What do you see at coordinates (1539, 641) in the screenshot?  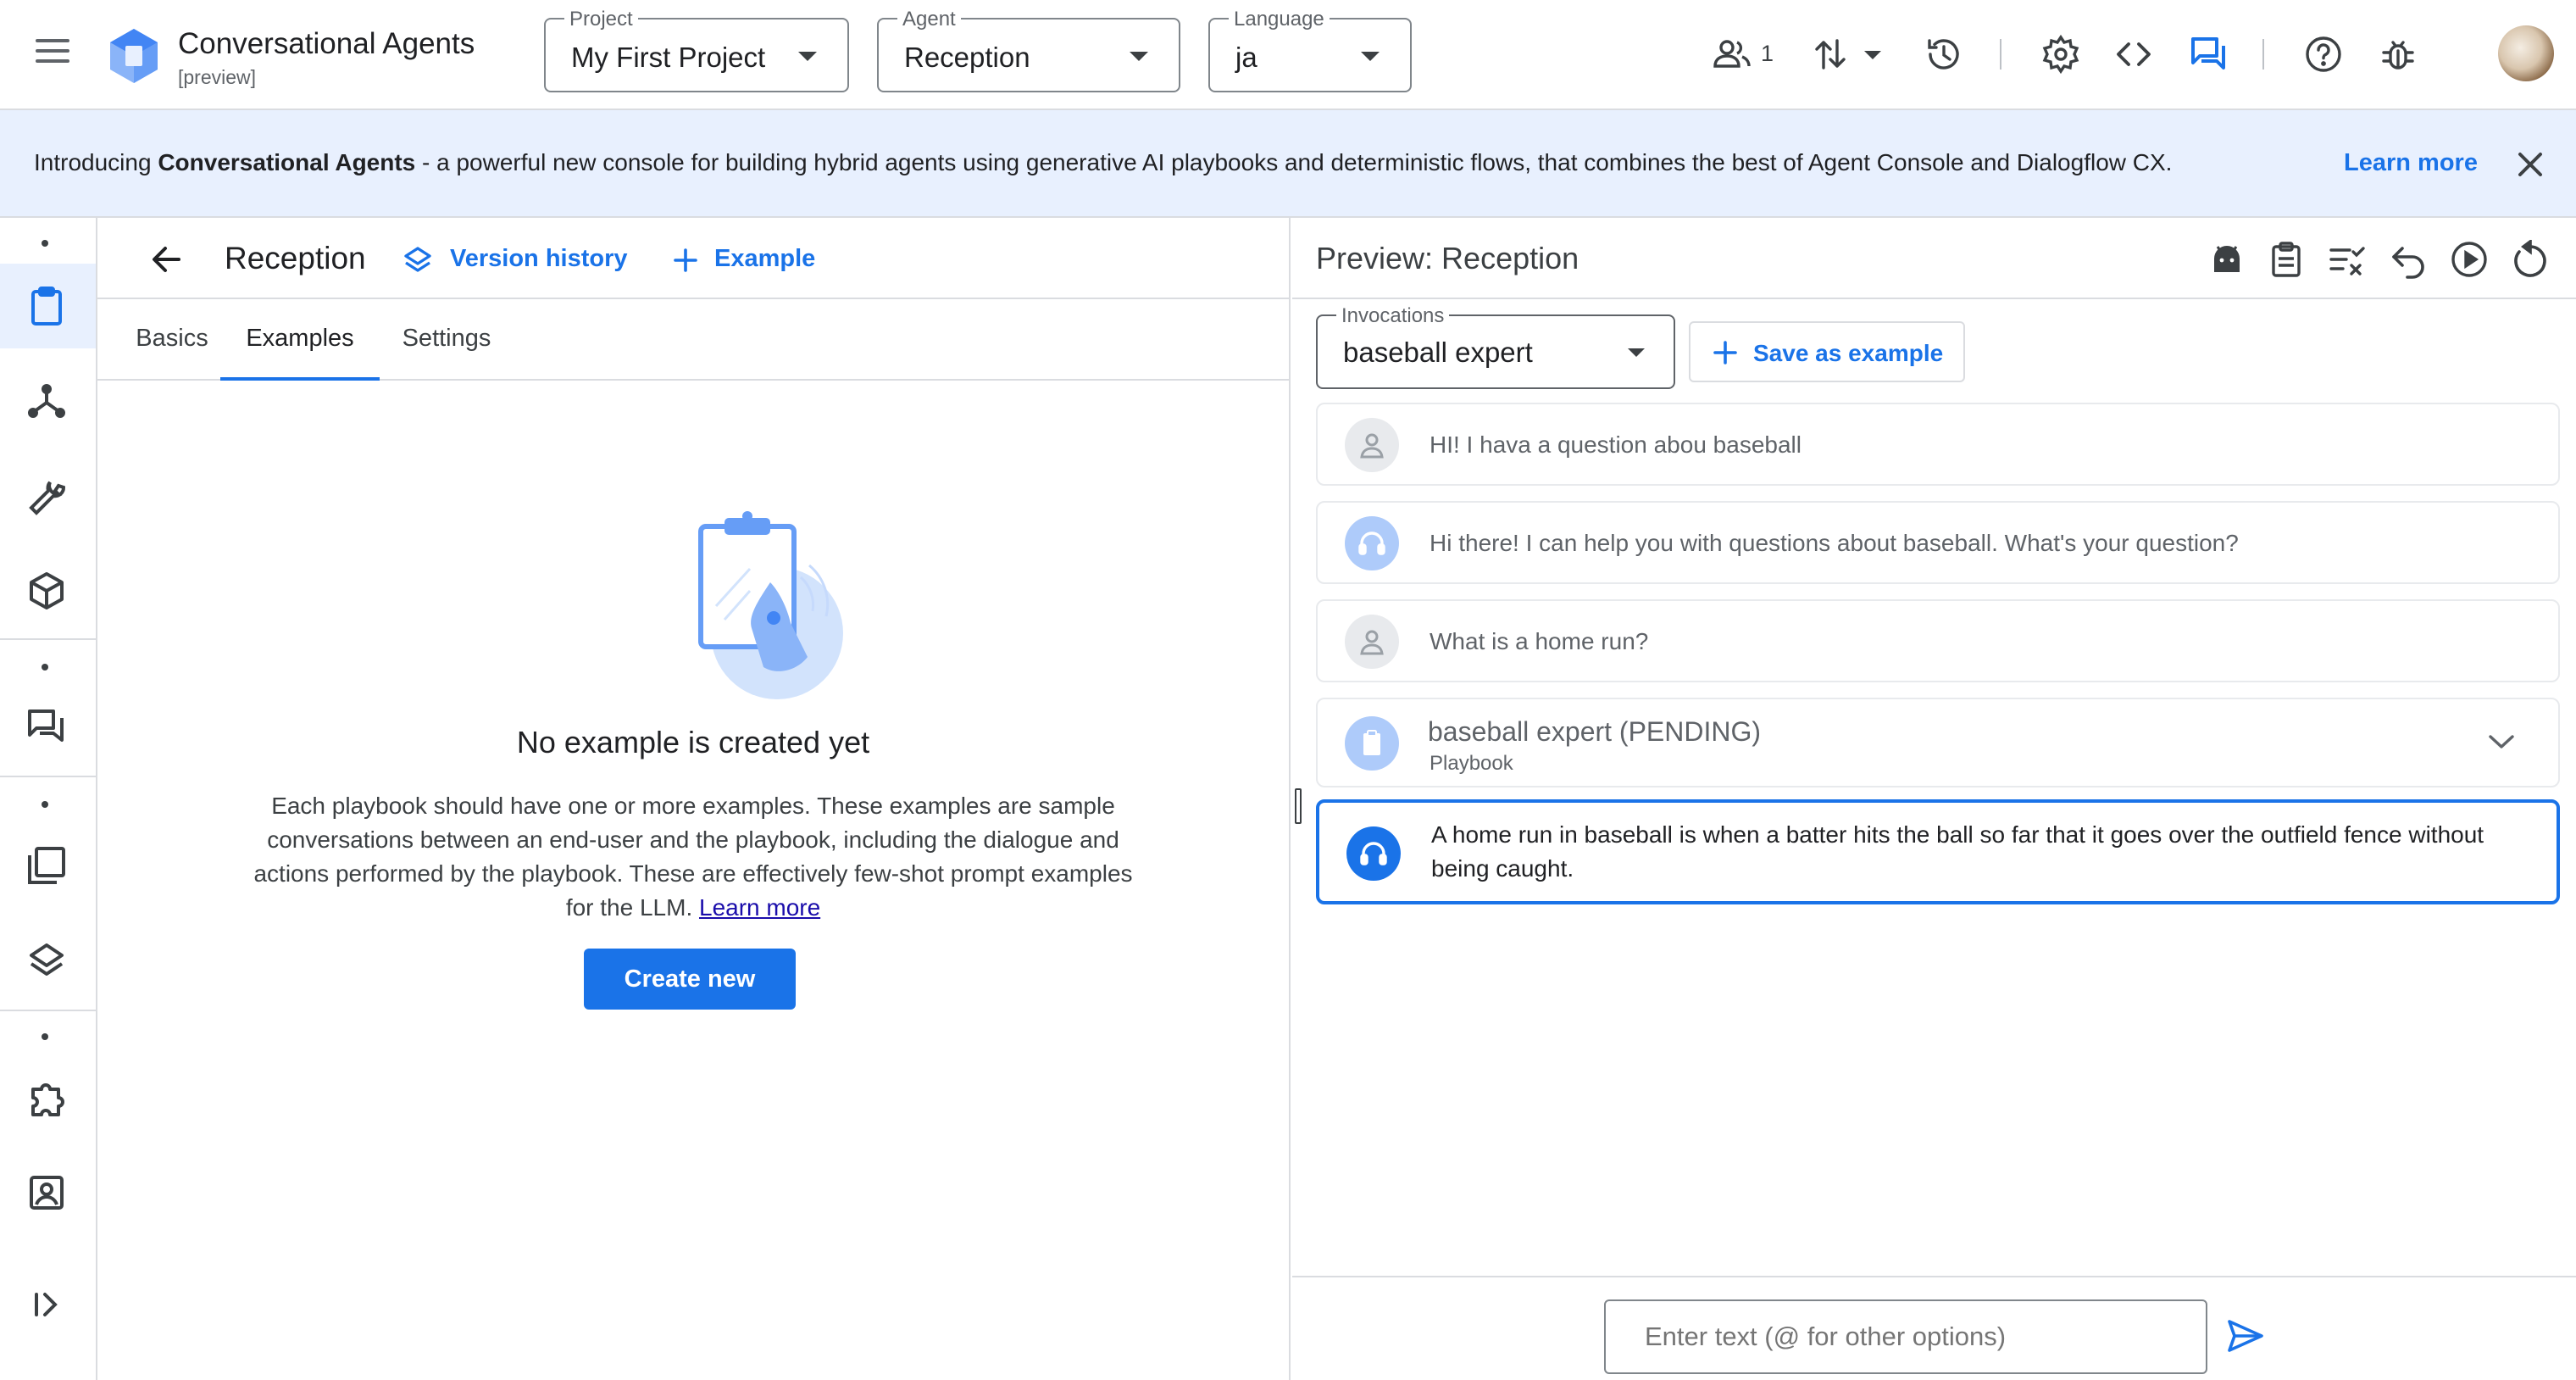 I see `message-text: What is a home run?` at bounding box center [1539, 641].